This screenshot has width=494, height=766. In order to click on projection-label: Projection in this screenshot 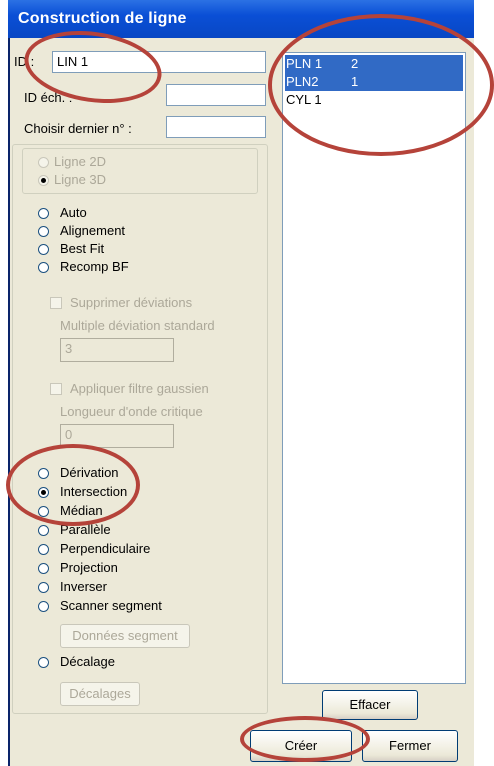, I will do `click(89, 567)`.